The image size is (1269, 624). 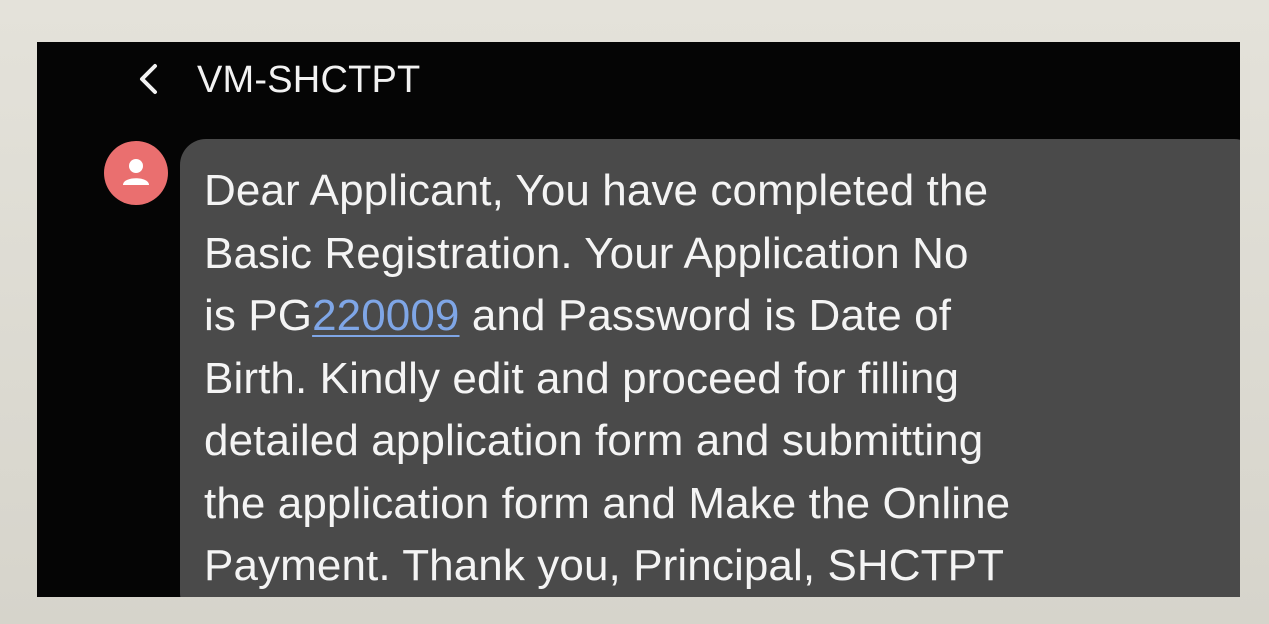 I want to click on back-button, so click(x=149, y=79).